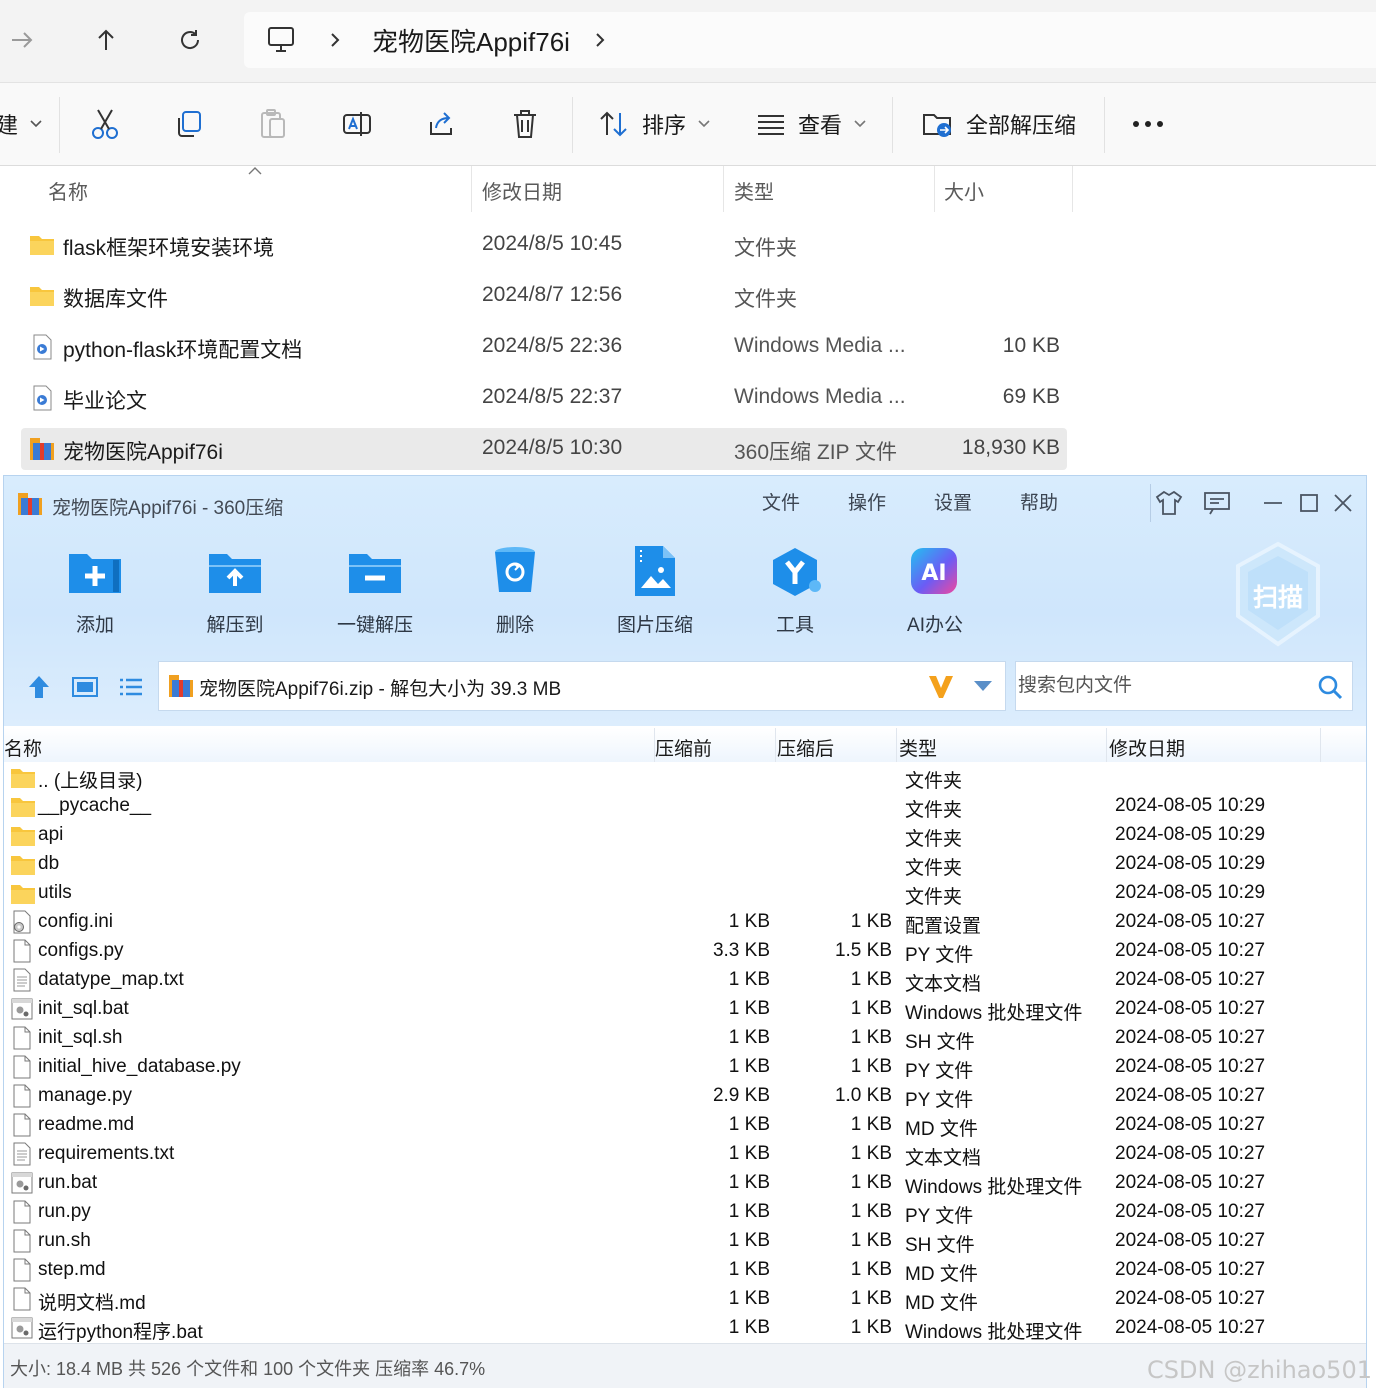  I want to click on ai-office-tool-button: AI AI办公, so click(935, 596).